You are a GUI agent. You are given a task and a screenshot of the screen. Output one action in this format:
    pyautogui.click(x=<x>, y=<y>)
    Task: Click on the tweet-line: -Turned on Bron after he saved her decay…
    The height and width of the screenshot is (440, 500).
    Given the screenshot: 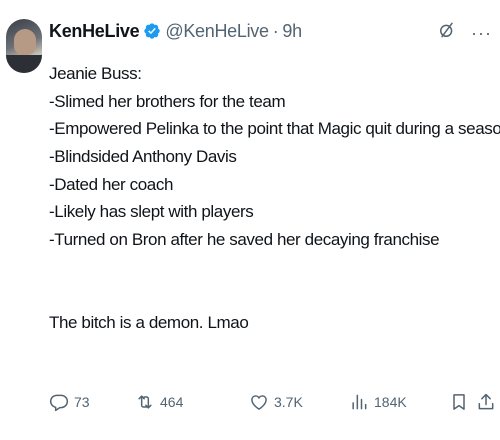 What is the action you would take?
    pyautogui.click(x=244, y=240)
    